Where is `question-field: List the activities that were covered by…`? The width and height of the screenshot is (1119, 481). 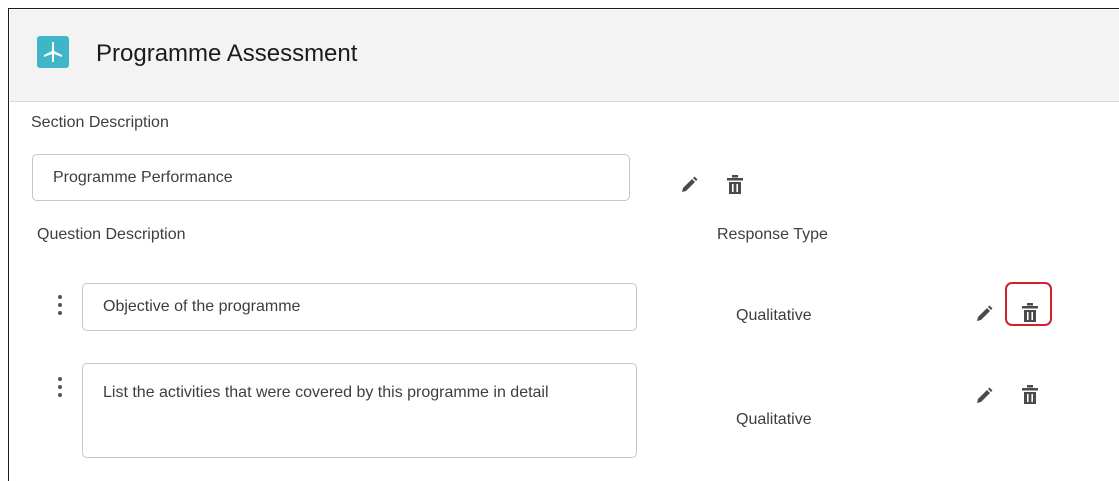
question-field: List the activities that were covered by… is located at coordinates (359, 410).